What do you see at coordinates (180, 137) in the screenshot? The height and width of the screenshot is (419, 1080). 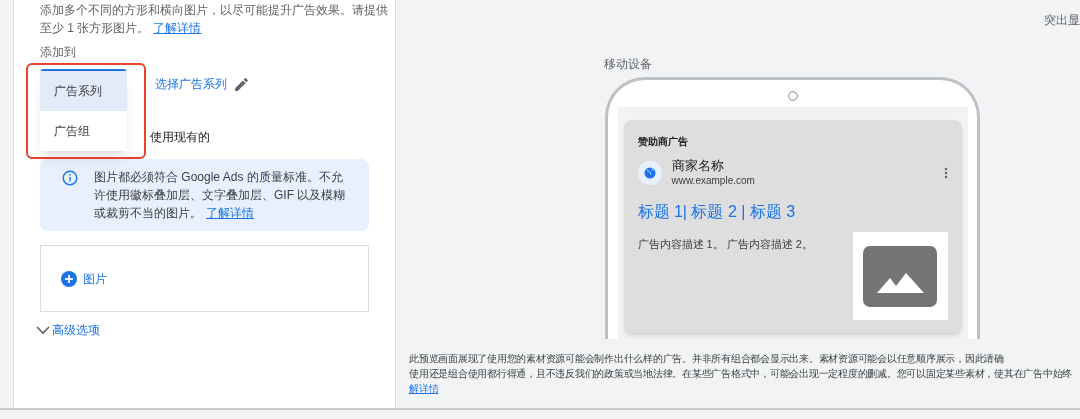 I see `radio-label: 使用现有的` at bounding box center [180, 137].